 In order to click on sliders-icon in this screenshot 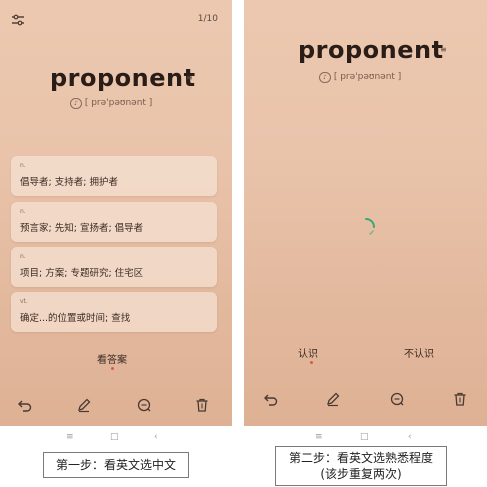, I will do `click(18, 20)`.